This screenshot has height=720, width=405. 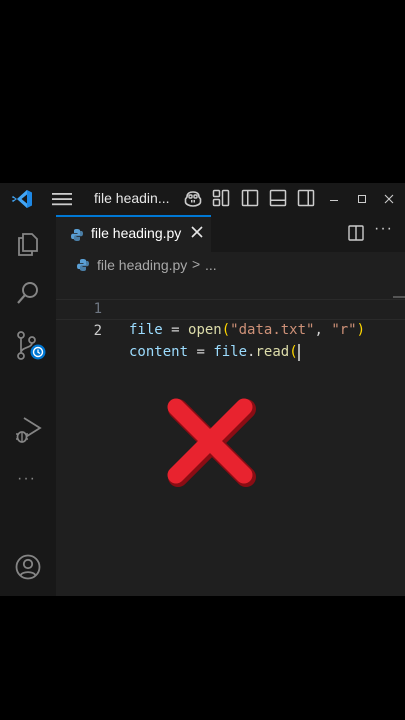 I want to click on vscode-logo-icon, so click(x=22, y=201).